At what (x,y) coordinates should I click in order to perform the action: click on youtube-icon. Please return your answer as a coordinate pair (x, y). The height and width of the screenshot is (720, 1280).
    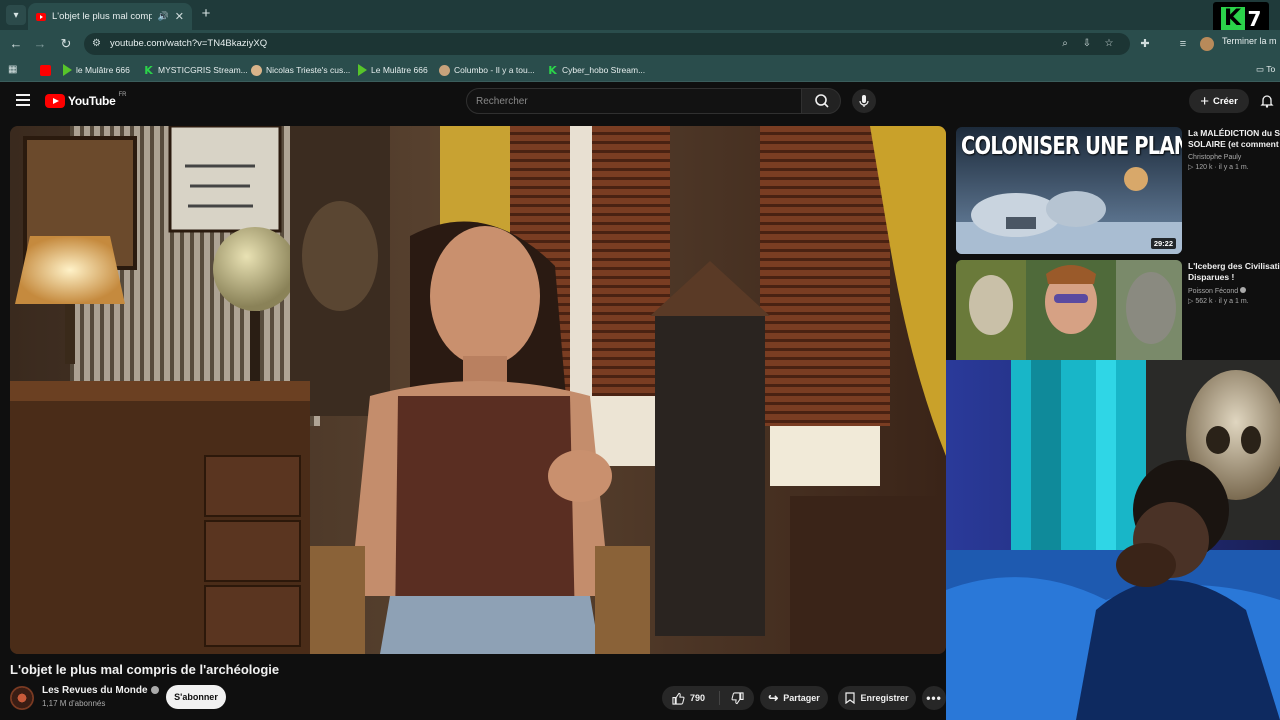
    Looking at the image, I should click on (45, 70).